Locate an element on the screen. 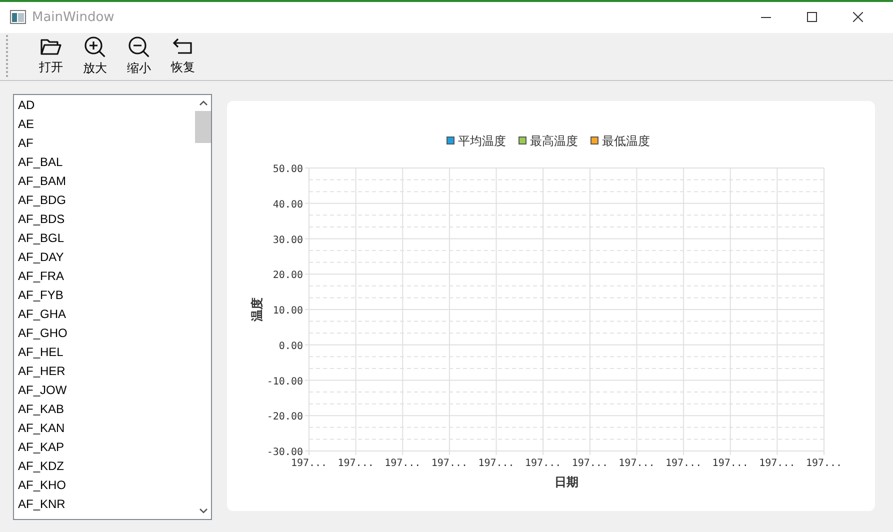 Image resolution: width=893 pixels, height=532 pixels. folder-icon is located at coordinates (51, 46).